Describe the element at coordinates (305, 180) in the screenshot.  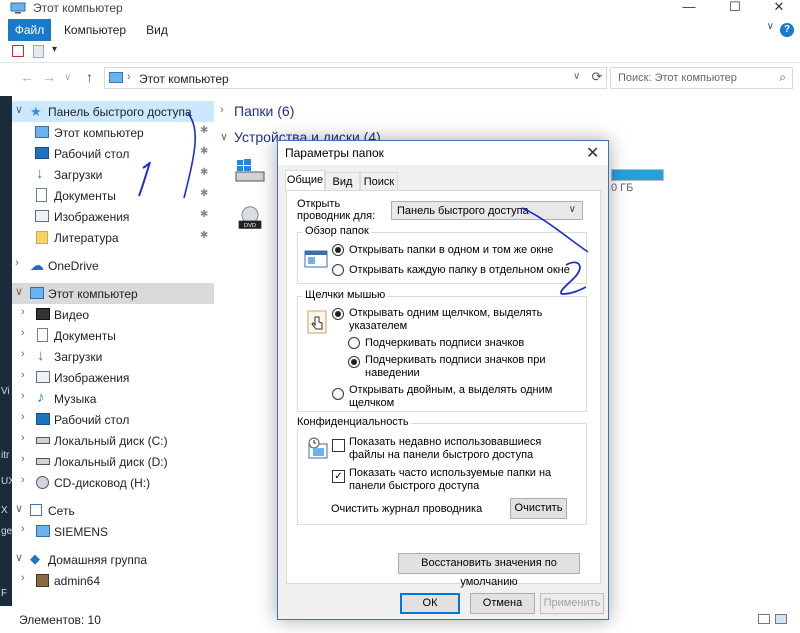
I see `tab-general: Общие` at that location.